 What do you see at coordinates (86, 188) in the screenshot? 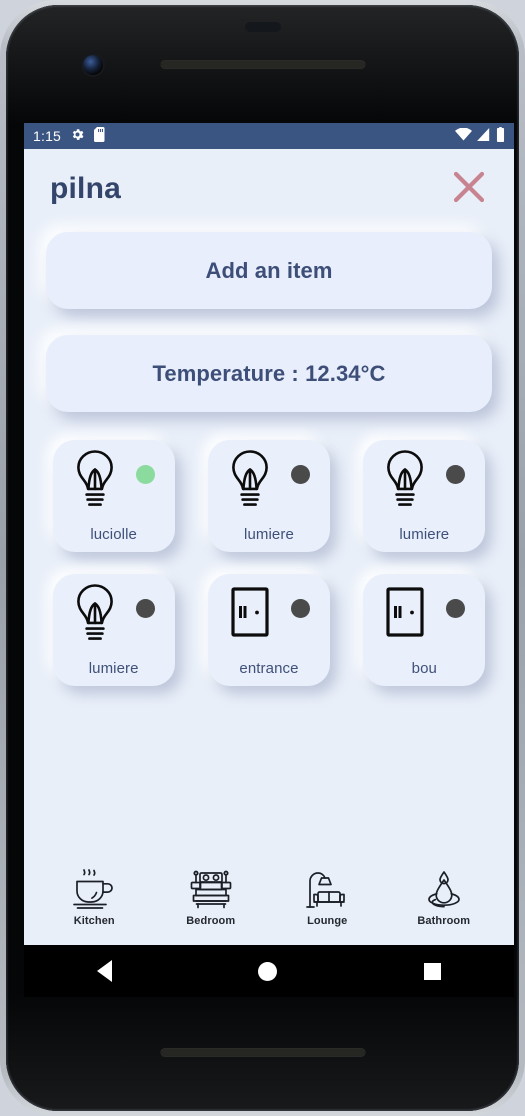
I see `page-title: pilna` at bounding box center [86, 188].